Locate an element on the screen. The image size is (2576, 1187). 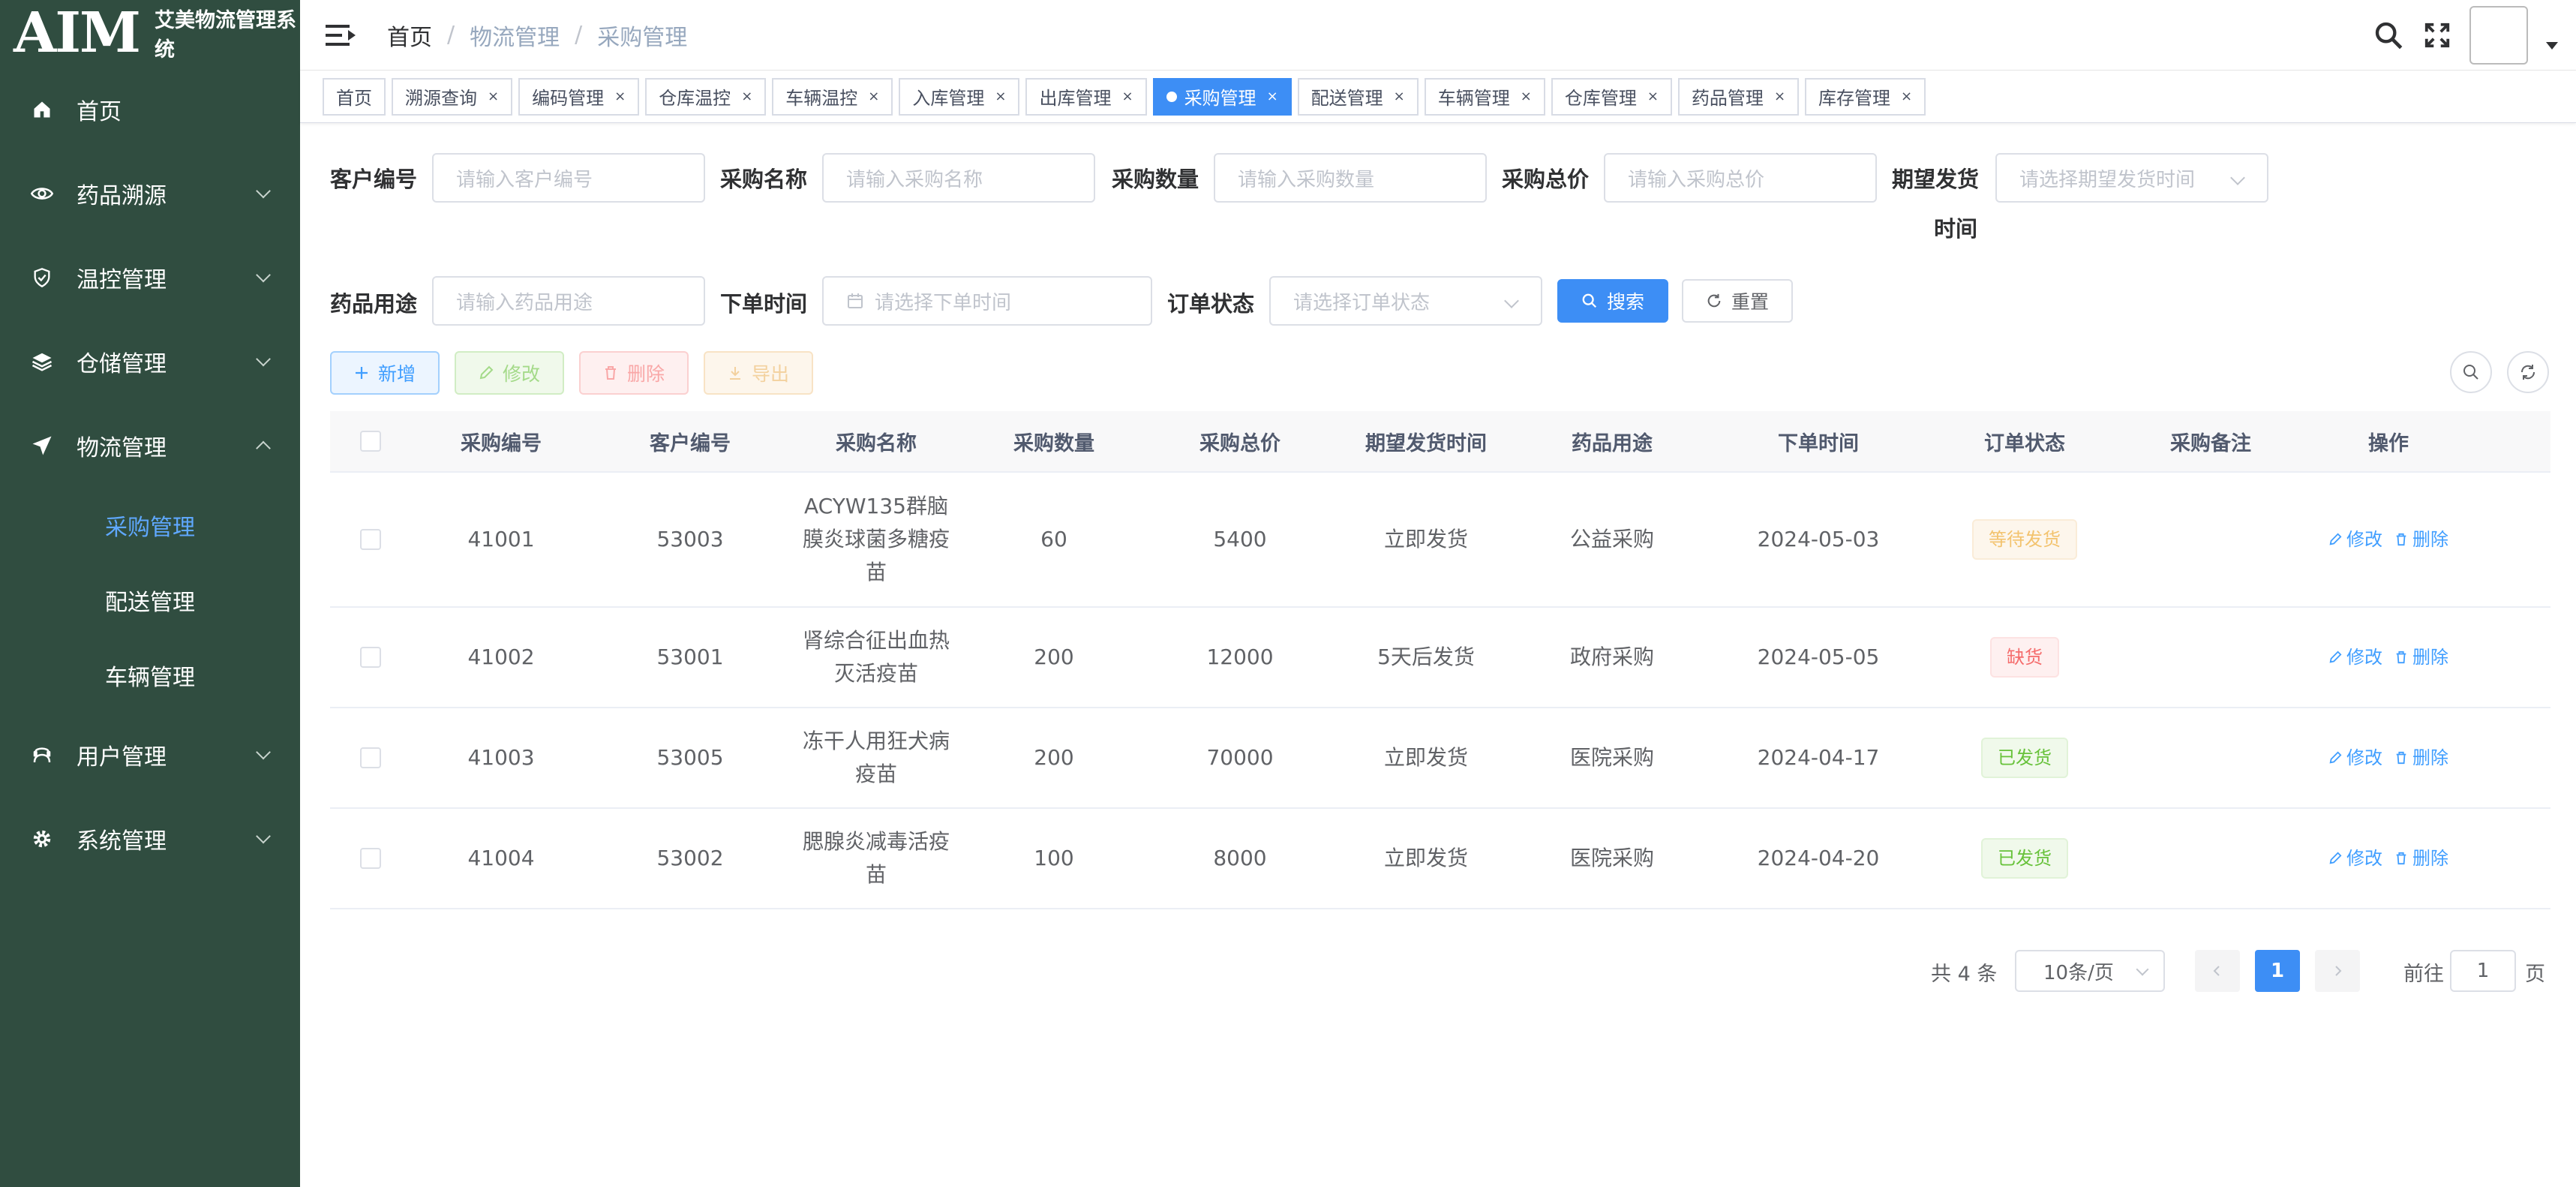
cell-id: 41001 is located at coordinates (501, 539).